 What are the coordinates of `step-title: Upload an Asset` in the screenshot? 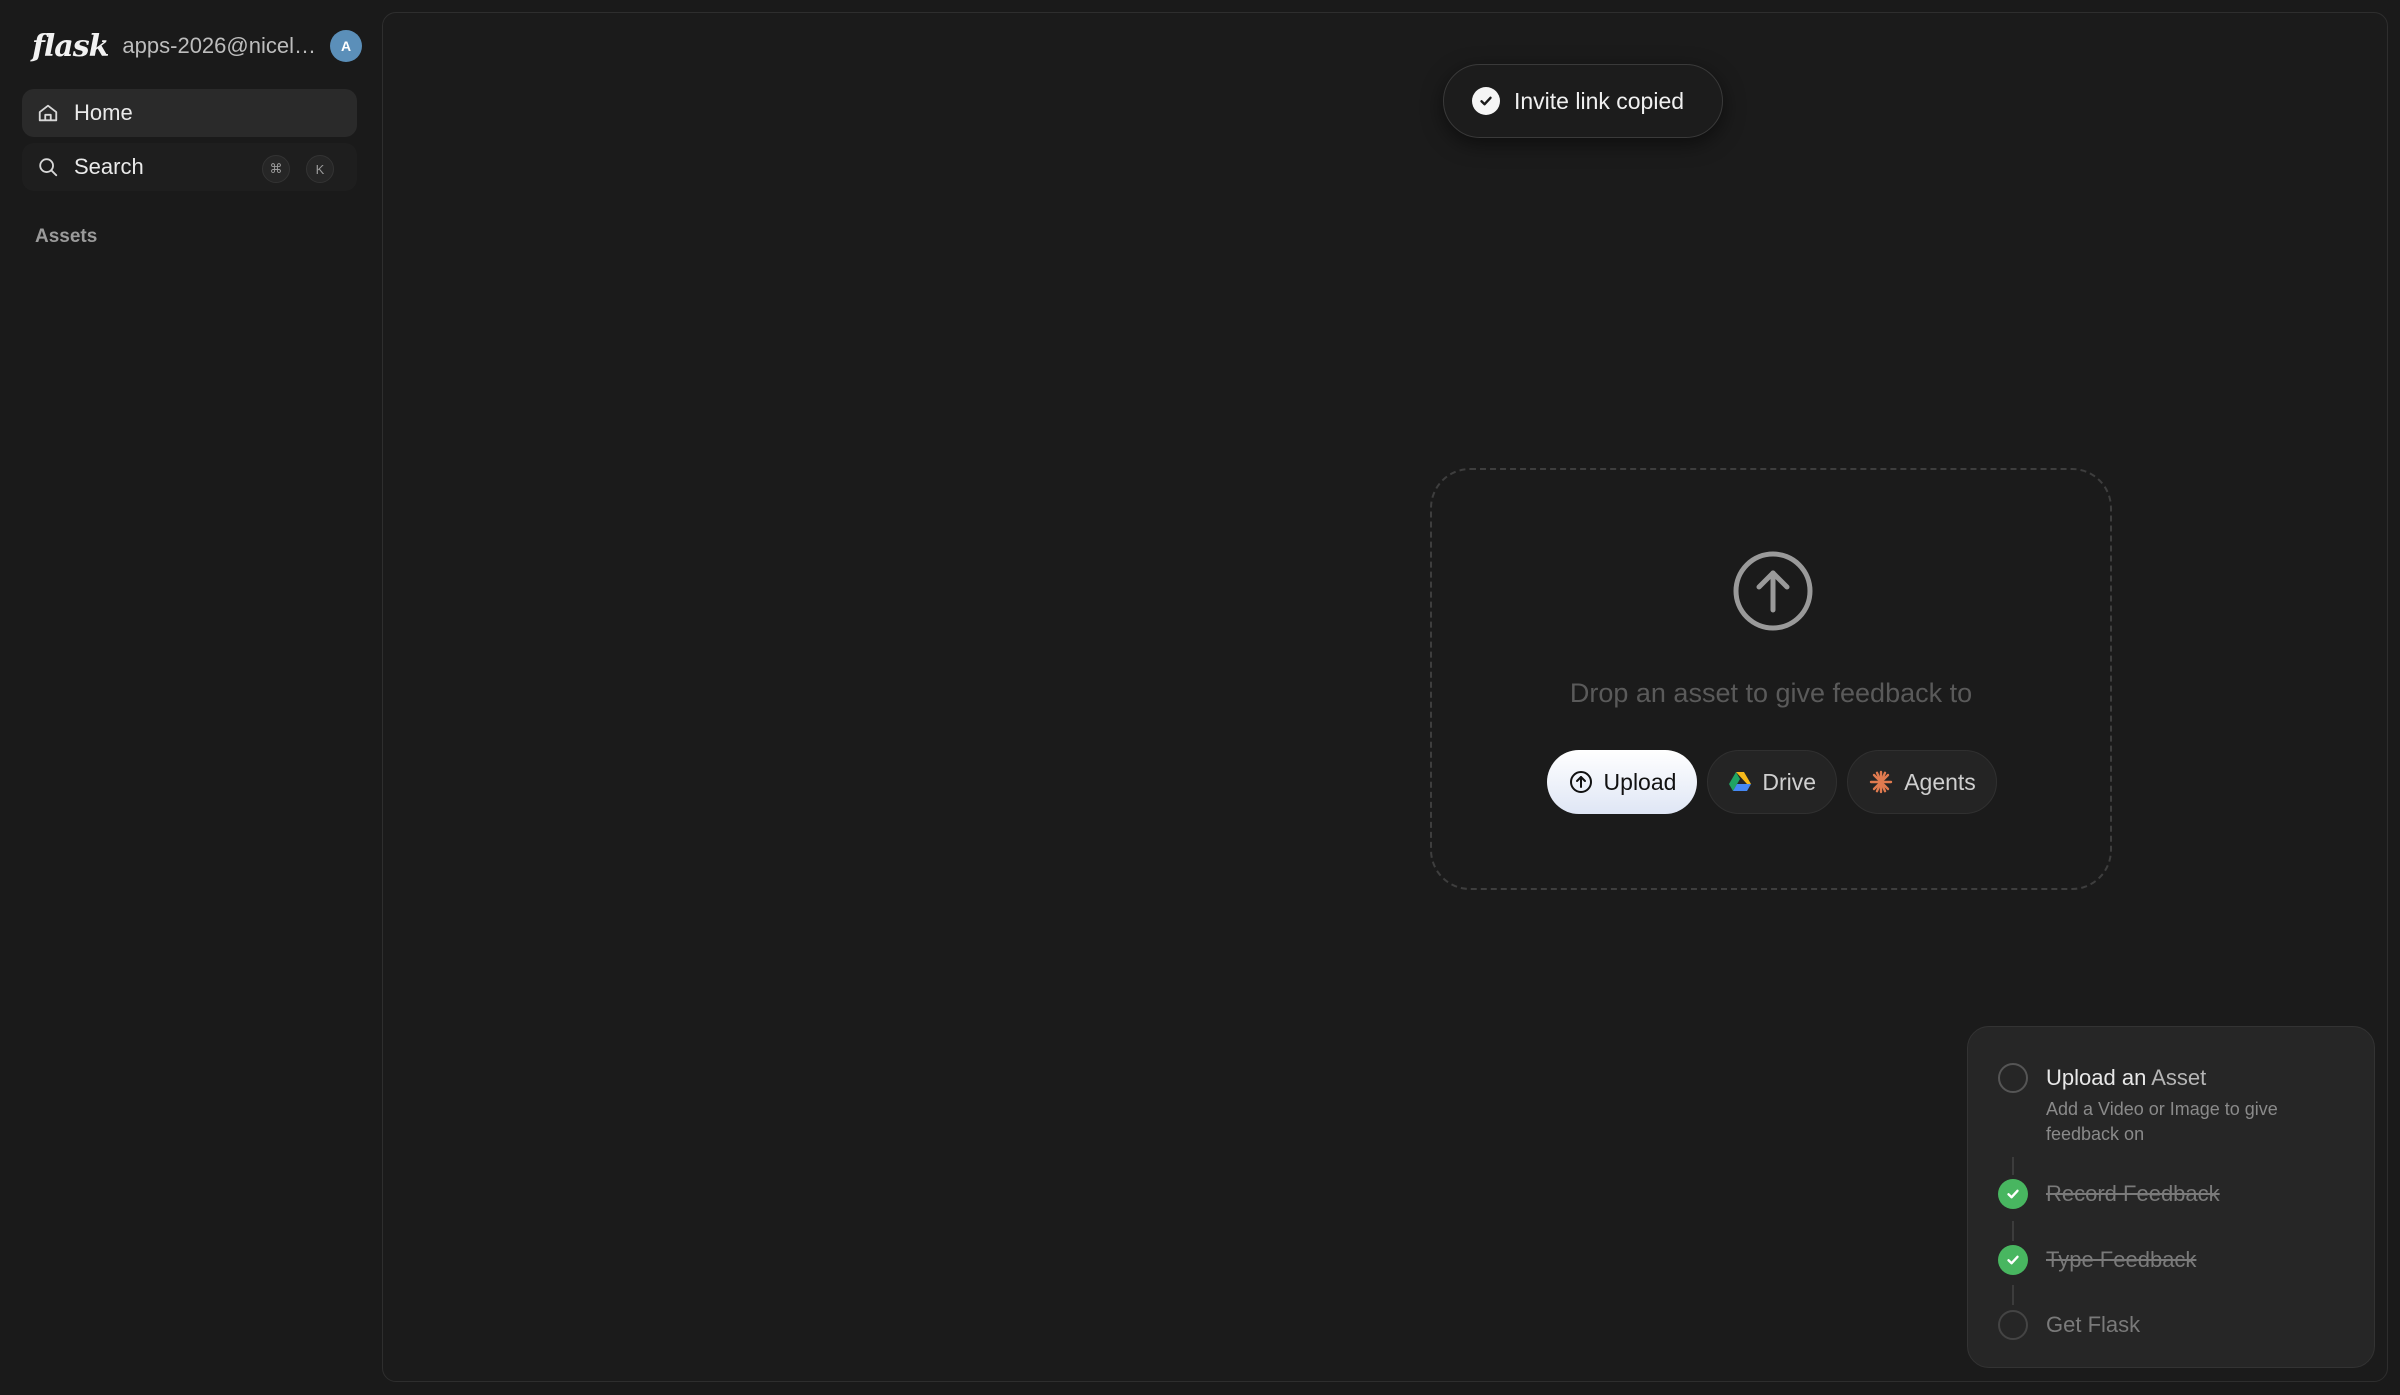 It's located at (2191, 1078).